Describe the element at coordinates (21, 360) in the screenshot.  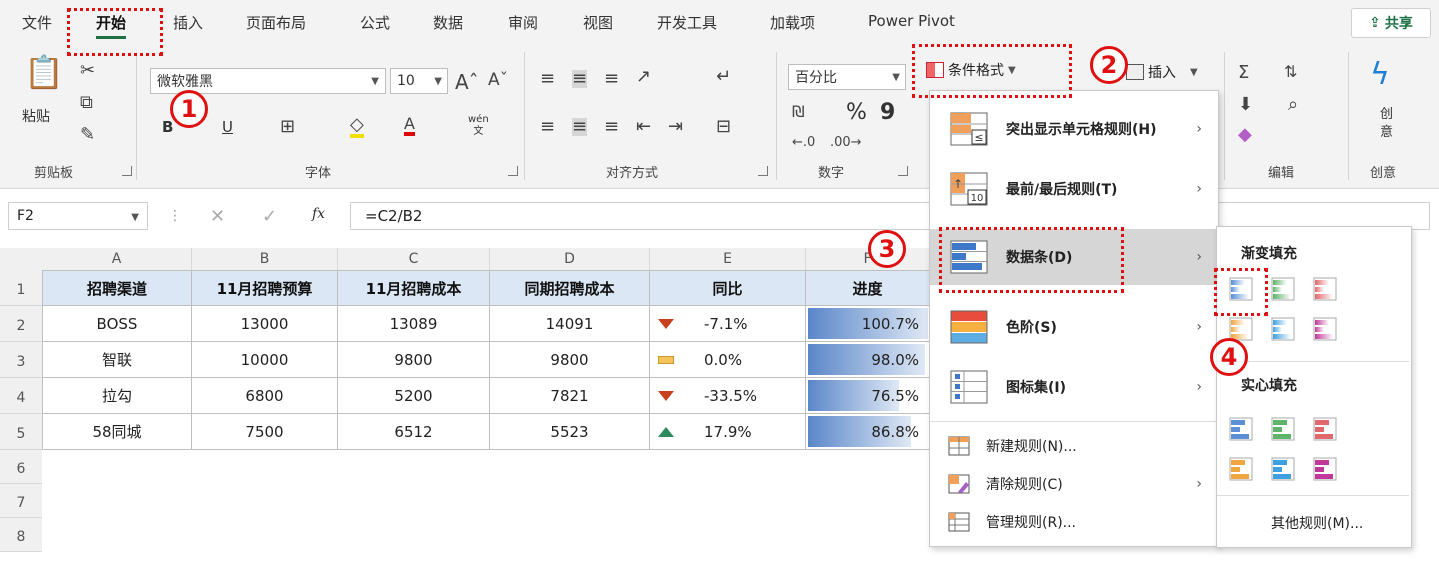
I see `row-header-3: 3` at that location.